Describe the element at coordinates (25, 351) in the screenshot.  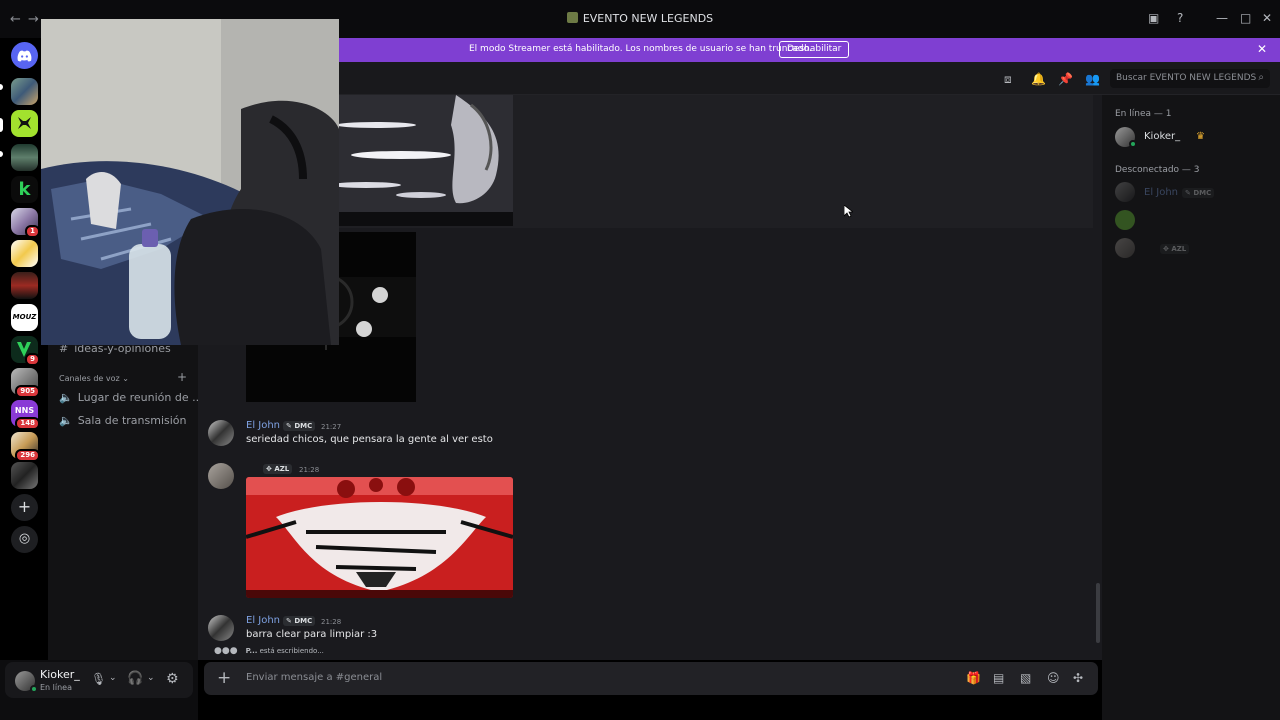
I see `server-icon-9: 9` at that location.